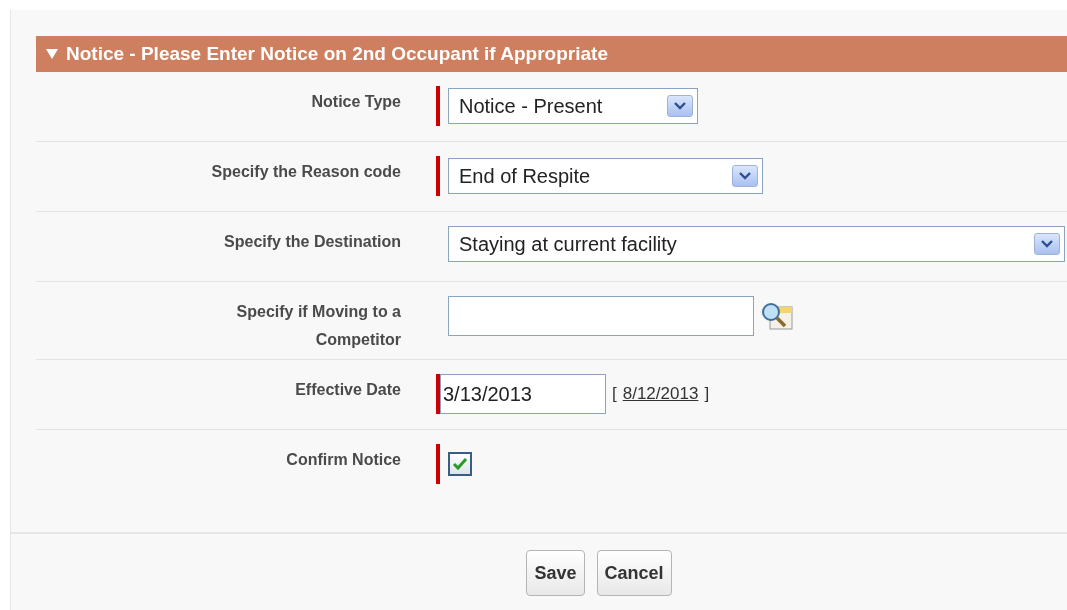 Image resolution: width=1067 pixels, height=610 pixels. I want to click on bracket-text: ], so click(707, 394).